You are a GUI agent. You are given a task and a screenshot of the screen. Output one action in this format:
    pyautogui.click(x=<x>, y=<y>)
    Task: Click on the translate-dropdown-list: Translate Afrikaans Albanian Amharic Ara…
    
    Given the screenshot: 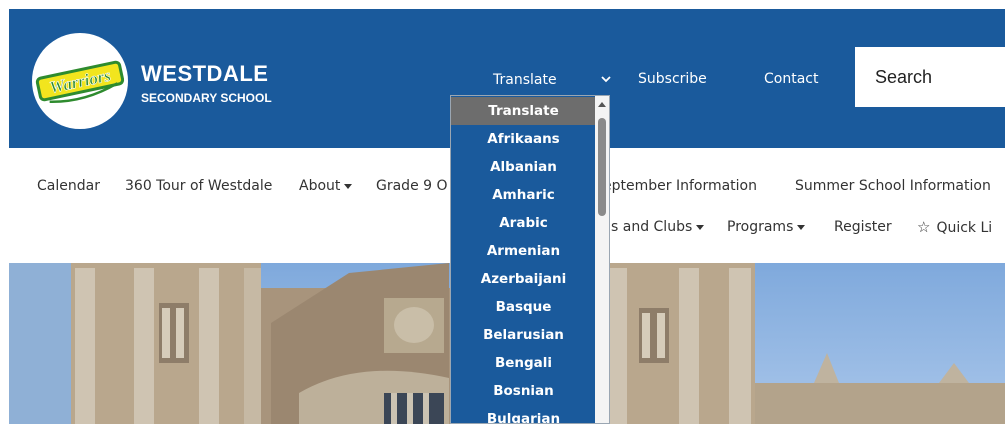 What is the action you would take?
    pyautogui.click(x=530, y=259)
    